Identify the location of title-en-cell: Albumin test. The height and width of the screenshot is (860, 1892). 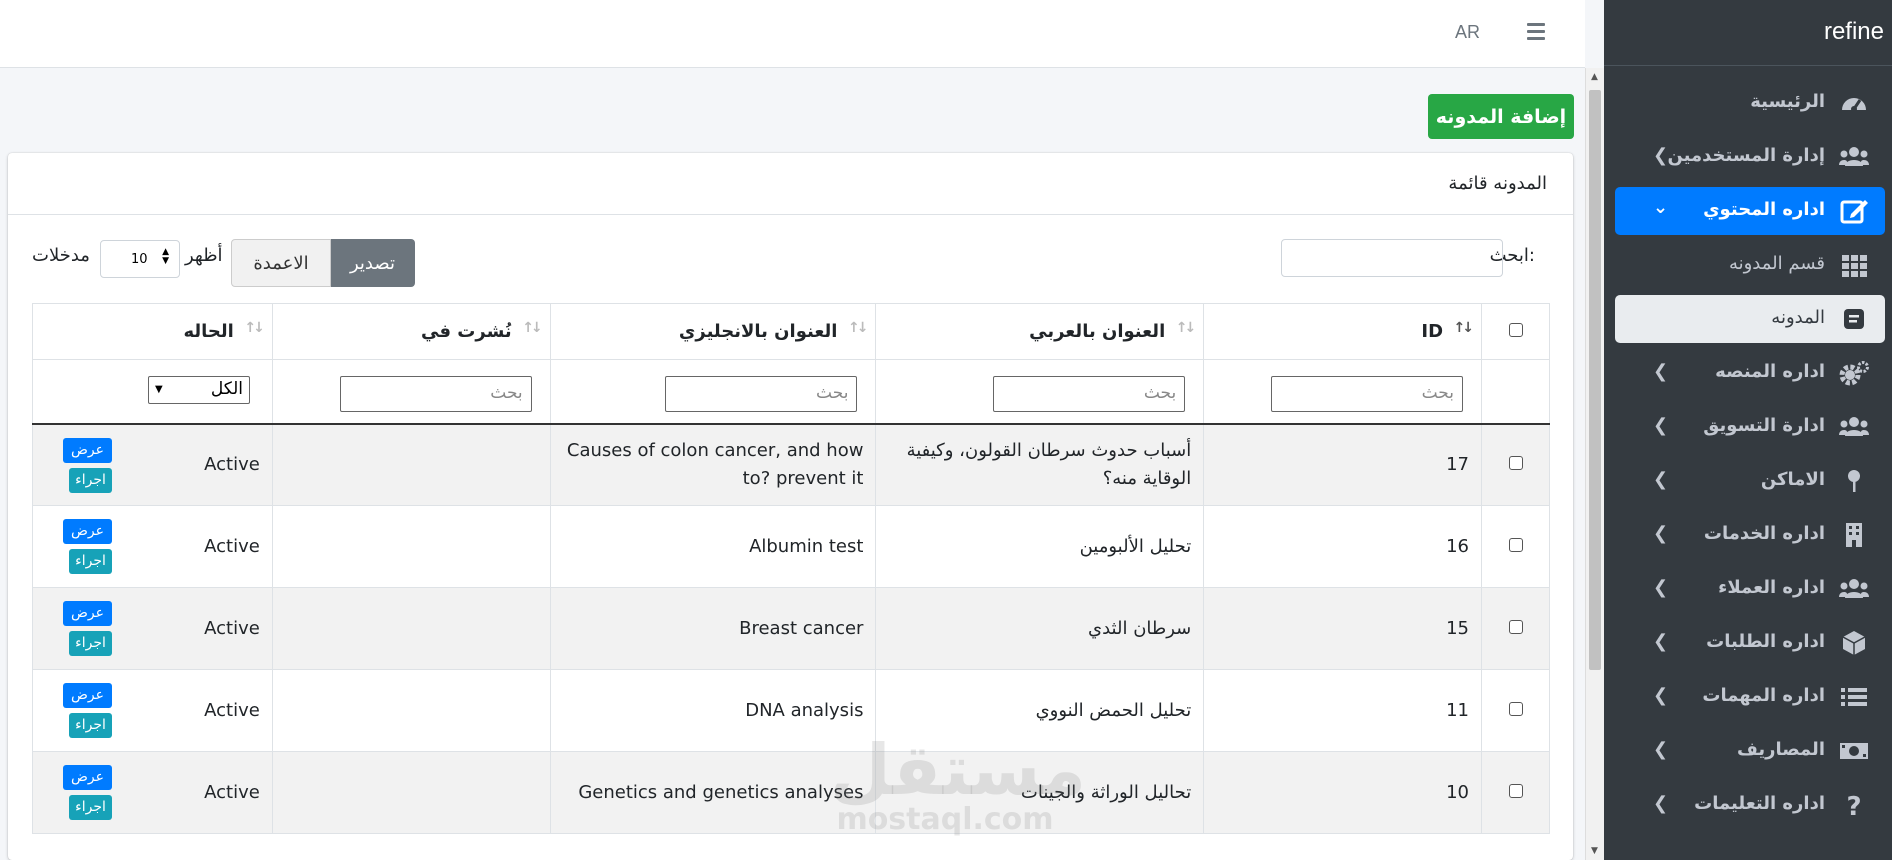
(713, 546).